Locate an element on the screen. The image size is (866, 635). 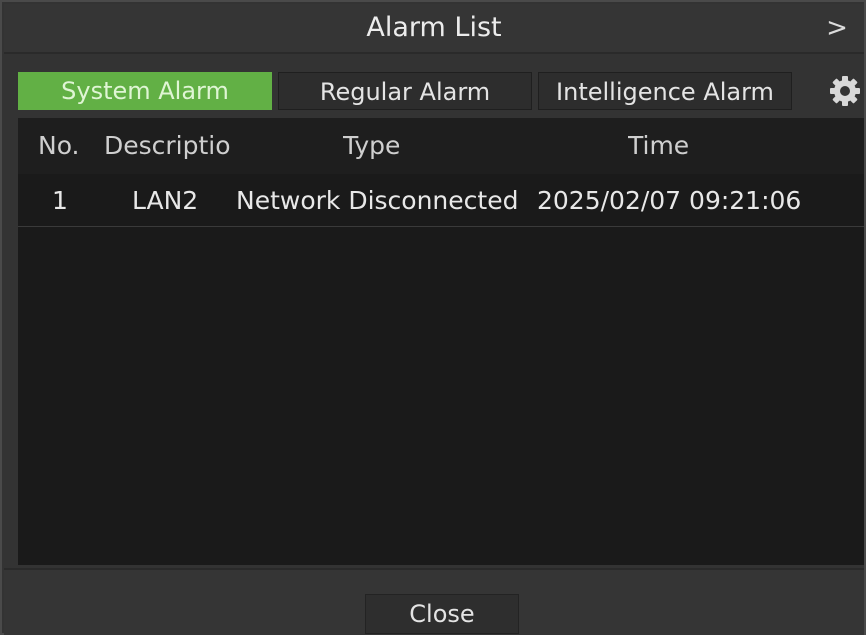
footer-bar: Close is located at coordinates (434, 601).